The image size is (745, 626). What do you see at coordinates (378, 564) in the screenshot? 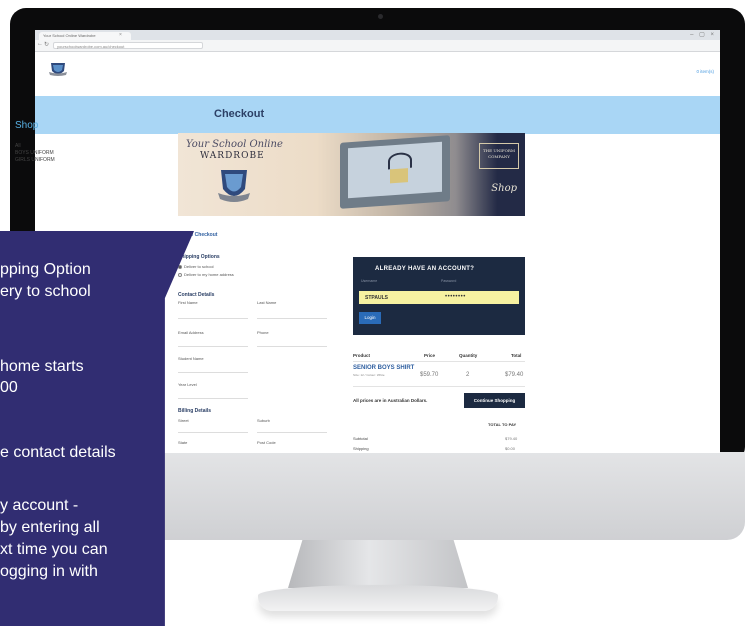
I see `monitor-stand-neck` at bounding box center [378, 564].